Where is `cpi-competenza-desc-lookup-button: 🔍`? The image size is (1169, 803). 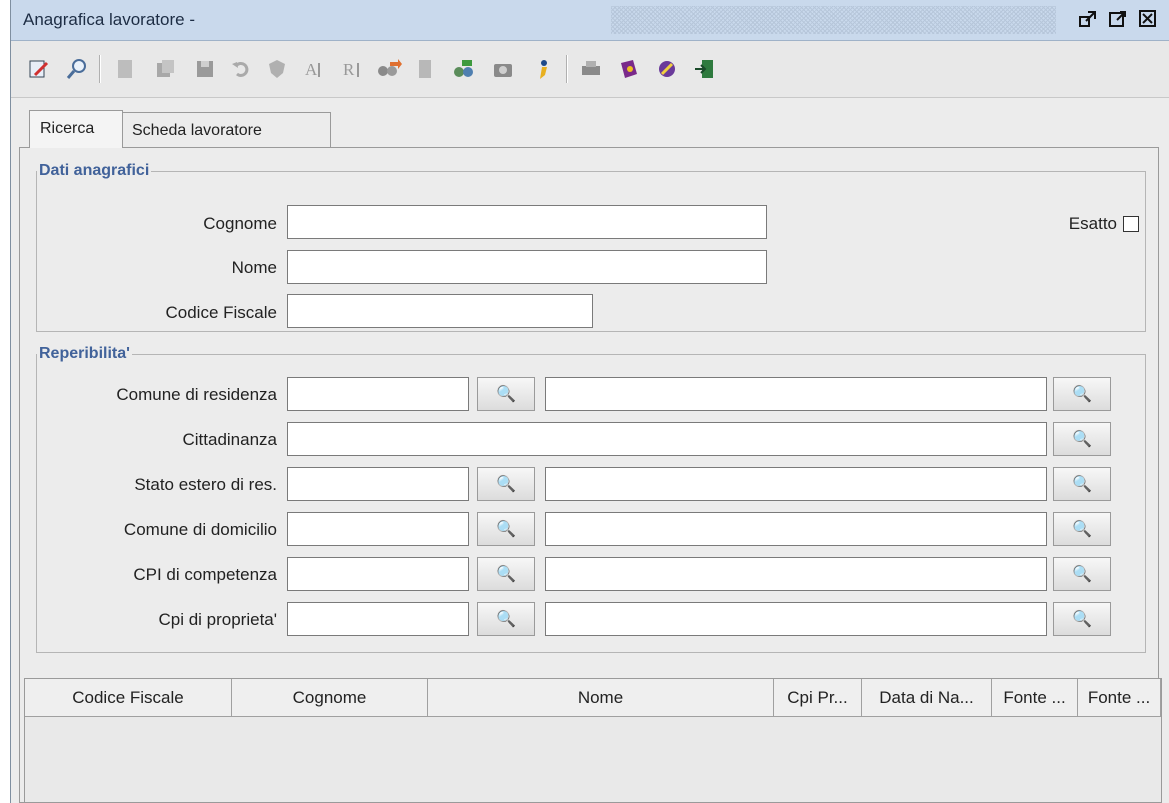
cpi-competenza-desc-lookup-button: 🔍 is located at coordinates (1082, 574).